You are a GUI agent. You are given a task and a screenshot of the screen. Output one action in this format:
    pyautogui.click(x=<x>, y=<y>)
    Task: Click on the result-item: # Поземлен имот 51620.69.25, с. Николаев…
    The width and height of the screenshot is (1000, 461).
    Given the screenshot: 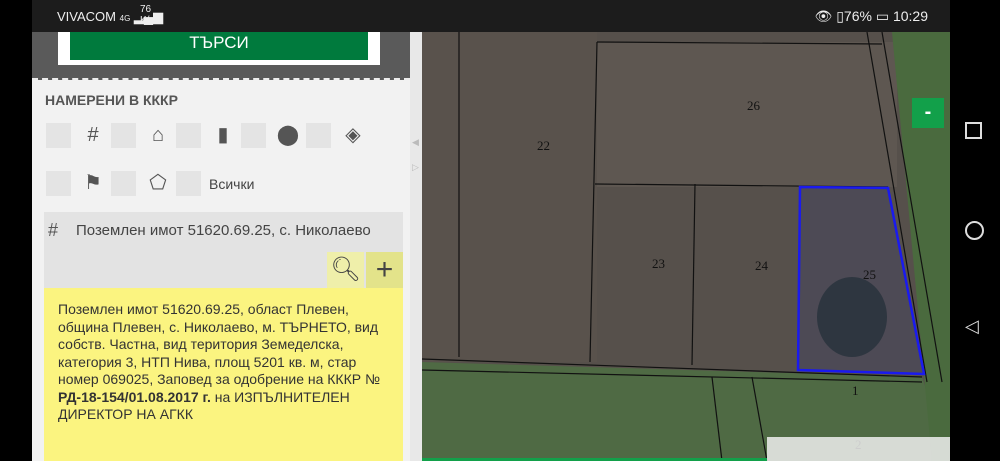 What is the action you would take?
    pyautogui.click(x=223, y=250)
    